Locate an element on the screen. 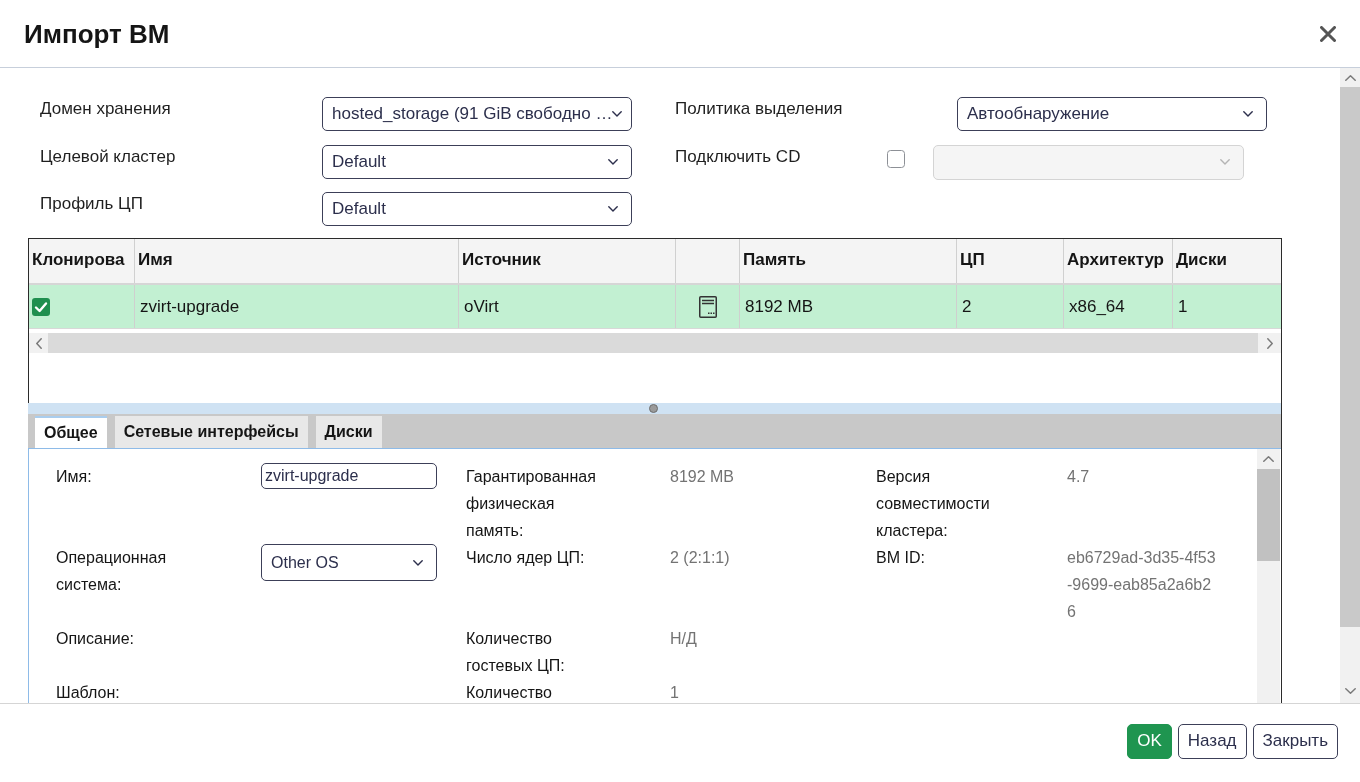 The height and width of the screenshot is (782, 1360). checkbox is located at coordinates (41, 306).